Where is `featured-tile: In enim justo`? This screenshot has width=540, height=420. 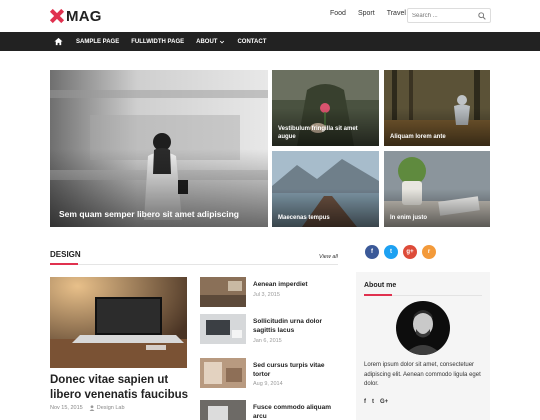 featured-tile: In enim justo is located at coordinates (437, 189).